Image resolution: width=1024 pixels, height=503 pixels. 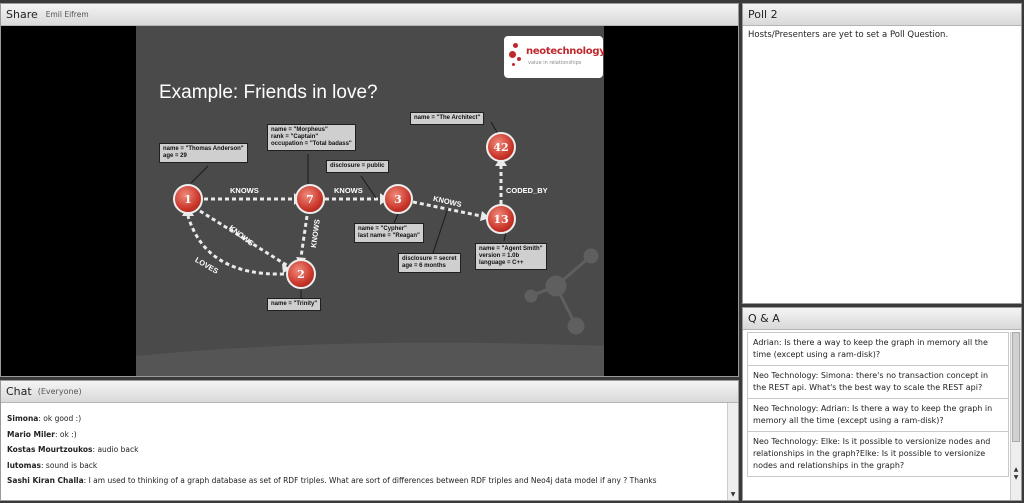 What do you see at coordinates (348, 190) in the screenshot?
I see `rel-knows-7-3: KNOWS` at bounding box center [348, 190].